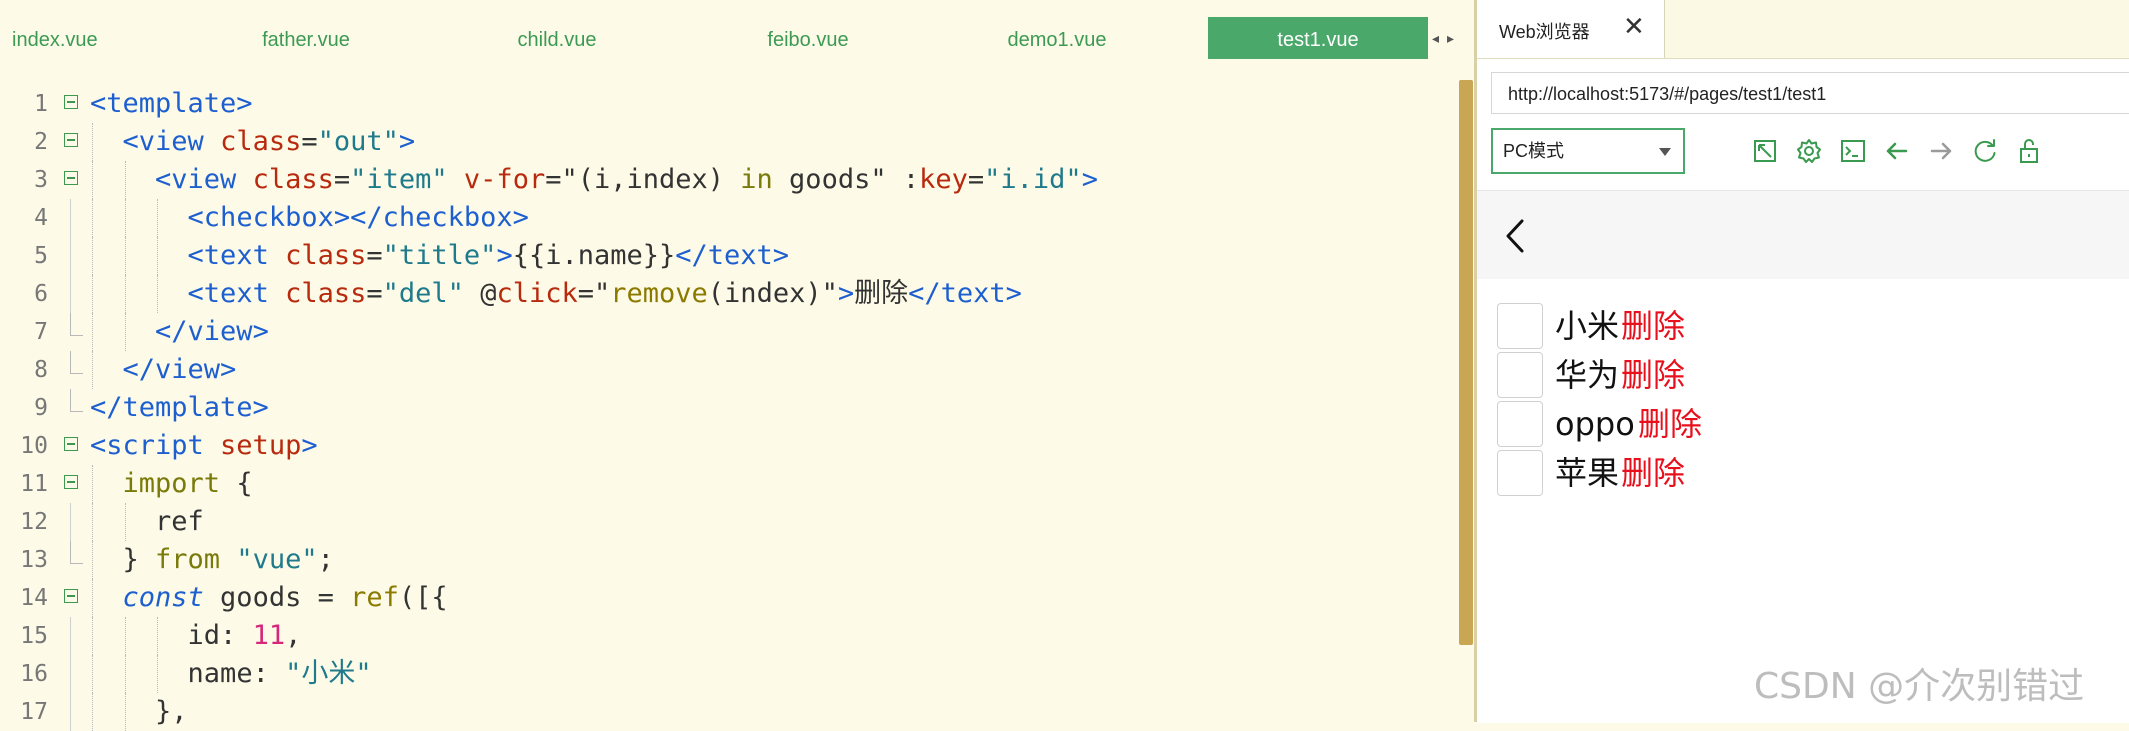 This screenshot has height=731, width=2129. I want to click on code-line: <checkbox></checkbox>, so click(770, 218).